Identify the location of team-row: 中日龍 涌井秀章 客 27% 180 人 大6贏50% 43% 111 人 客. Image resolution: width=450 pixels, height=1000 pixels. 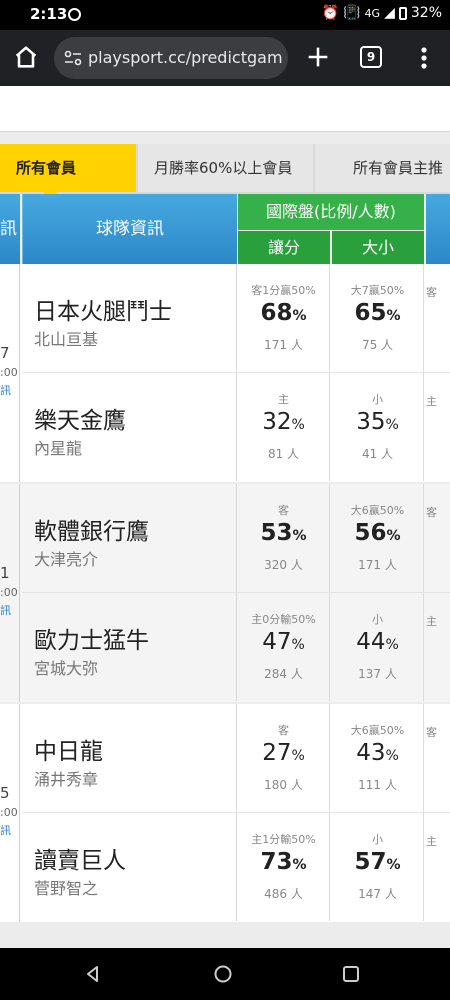
(236, 758).